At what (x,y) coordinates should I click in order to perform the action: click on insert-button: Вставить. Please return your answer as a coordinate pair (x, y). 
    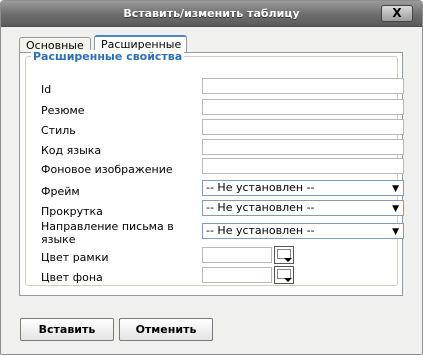
    Looking at the image, I should click on (67, 329).